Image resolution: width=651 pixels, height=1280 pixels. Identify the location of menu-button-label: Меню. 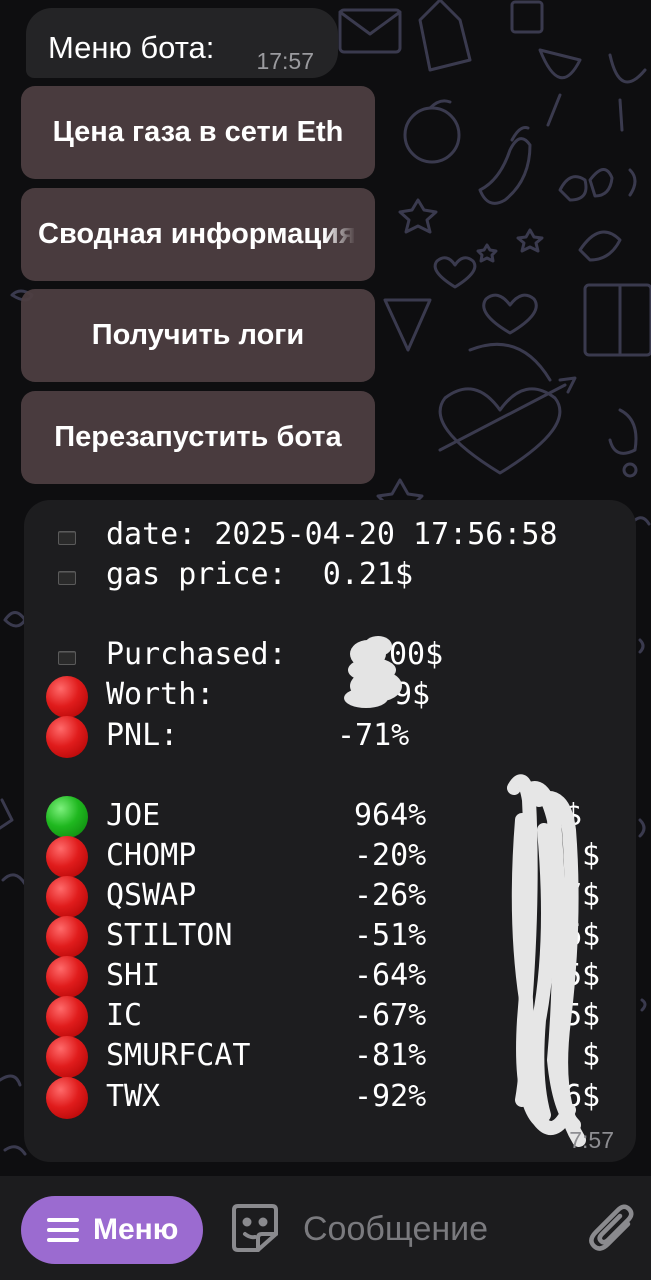
(136, 1229).